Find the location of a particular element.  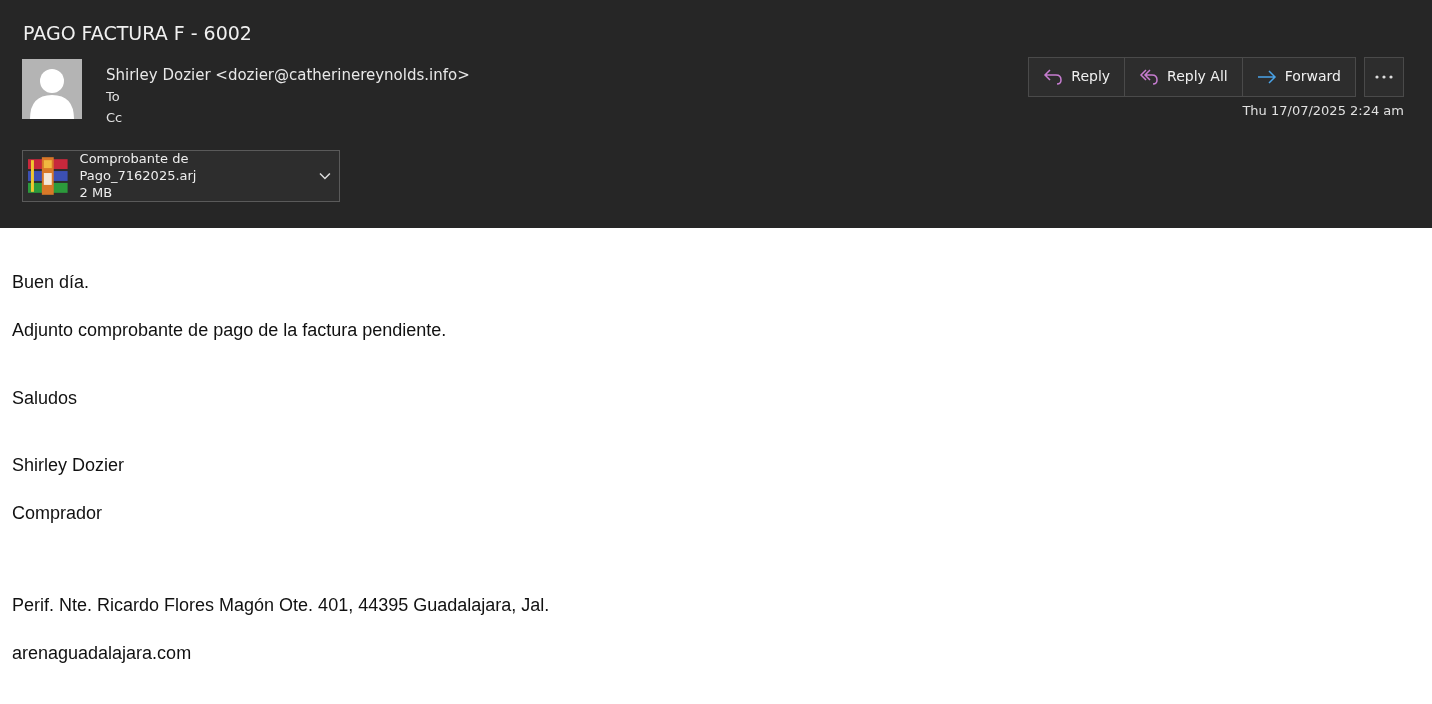

body-paragraph: Adjunto comprobante de pago de la factura pendiente. is located at coordinates (230, 330).